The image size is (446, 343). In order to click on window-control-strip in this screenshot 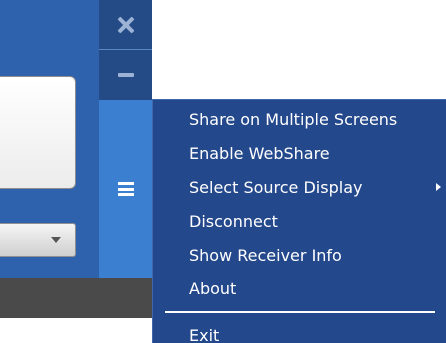, I will do `click(125, 139)`.